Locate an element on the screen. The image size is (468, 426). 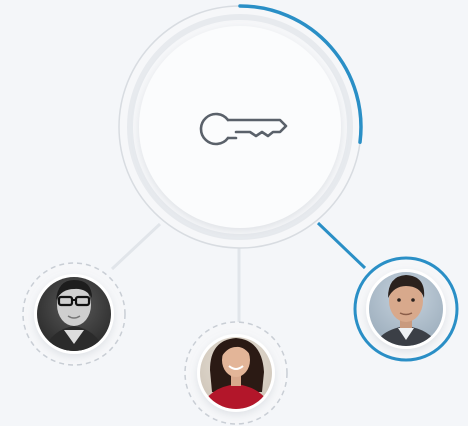
member-avatar-3-button is located at coordinates (406, 309).